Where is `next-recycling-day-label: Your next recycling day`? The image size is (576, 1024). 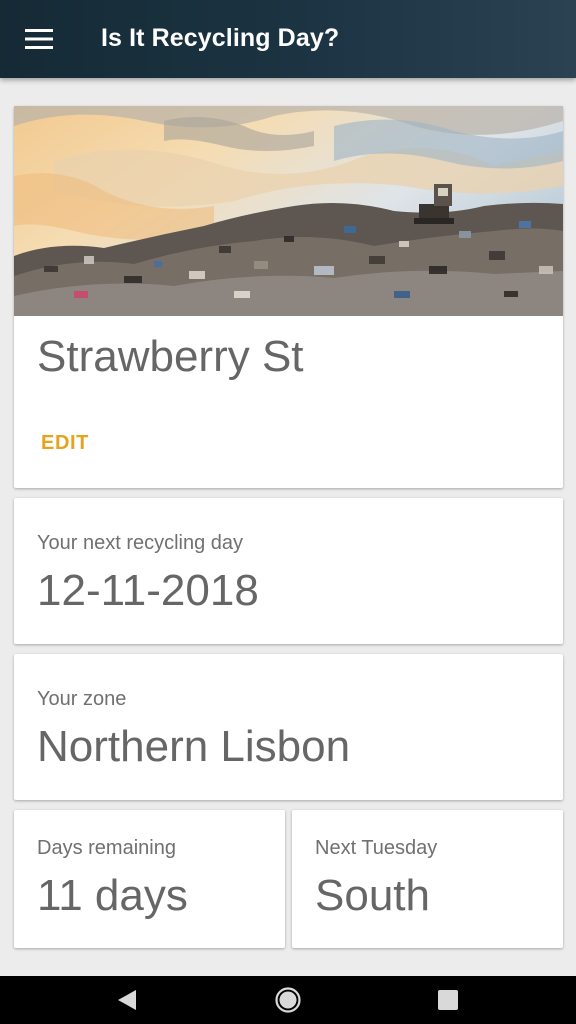 next-recycling-day-label: Your next recycling day is located at coordinates (140, 543).